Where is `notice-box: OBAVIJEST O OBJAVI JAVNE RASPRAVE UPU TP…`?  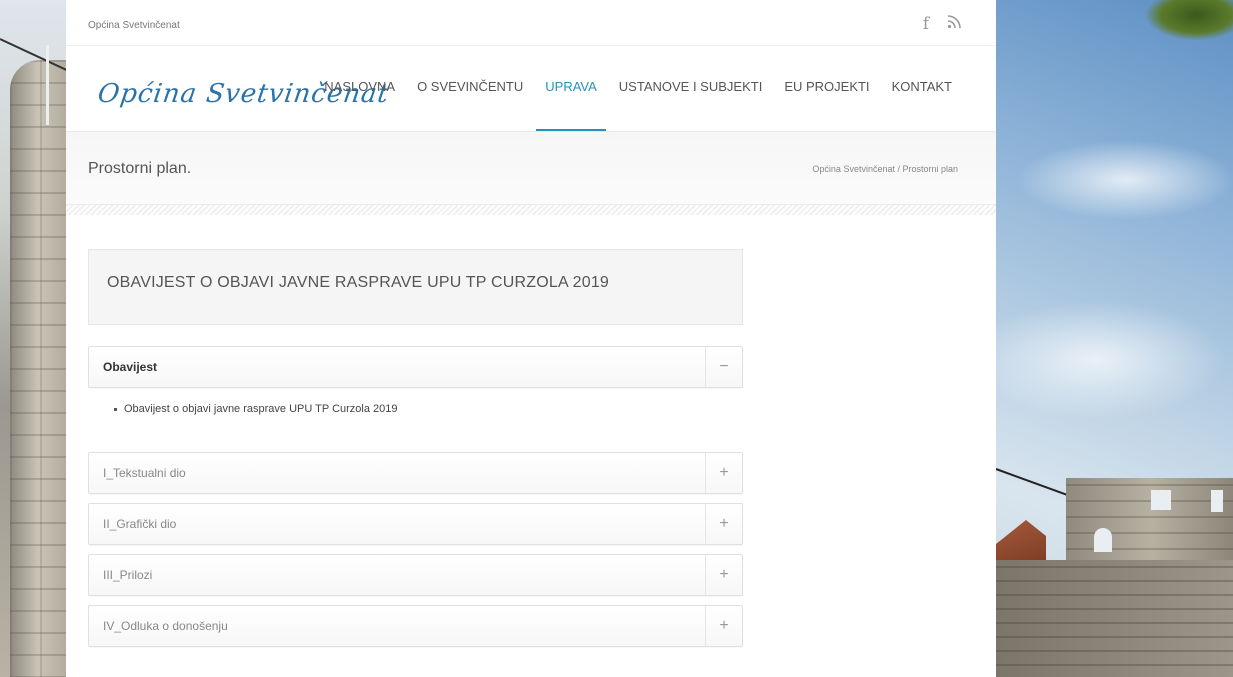
notice-box: OBAVIJEST O OBJAVI JAVNE RASPRAVE UPU TP… is located at coordinates (415, 287).